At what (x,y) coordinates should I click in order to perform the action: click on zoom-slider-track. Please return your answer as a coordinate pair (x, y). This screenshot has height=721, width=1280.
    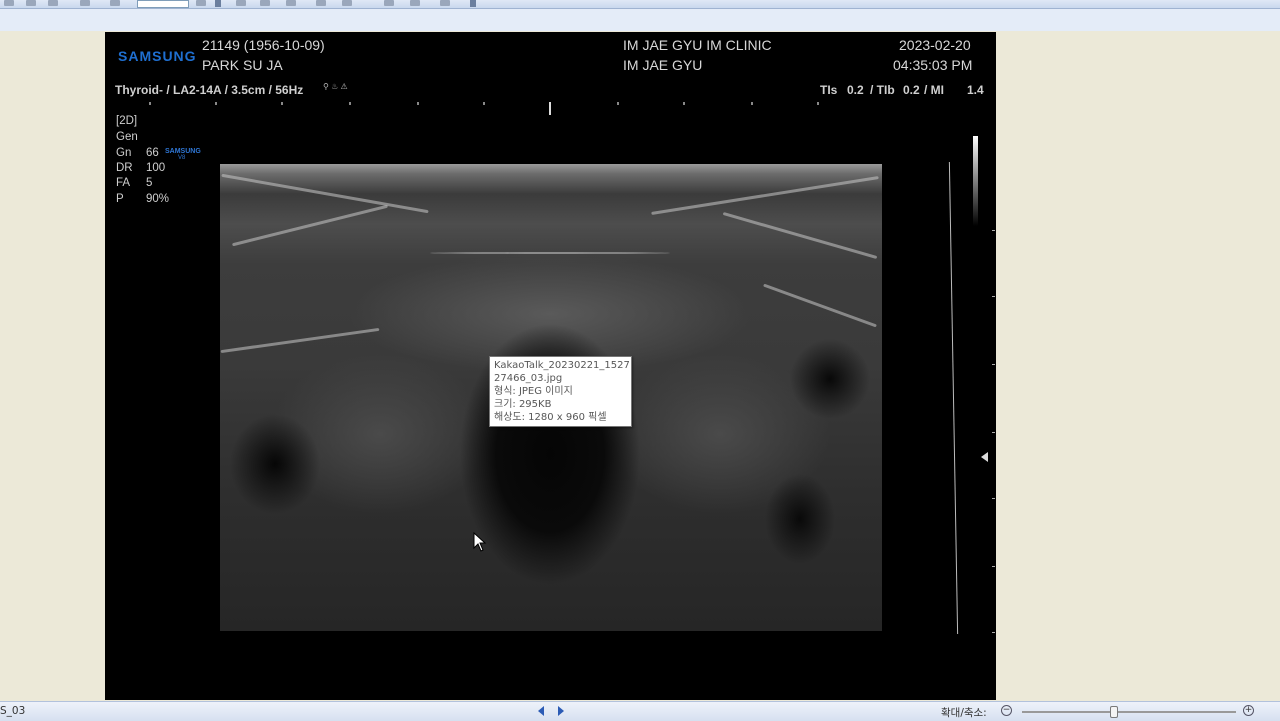
    Looking at the image, I should click on (1129, 712).